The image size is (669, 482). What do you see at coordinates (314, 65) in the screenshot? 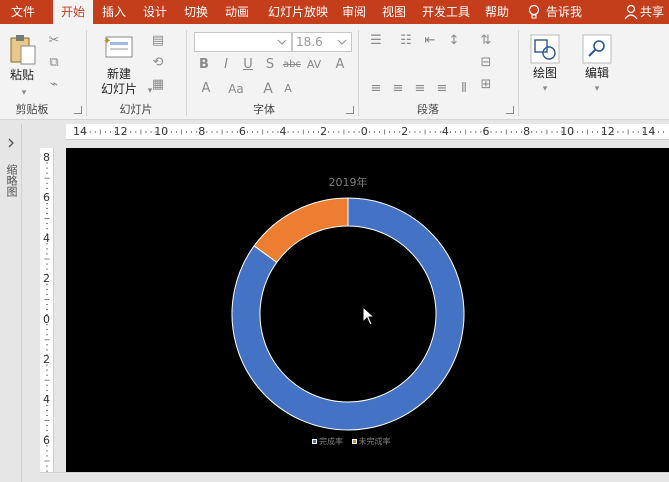
I see `char-spacing-icon: AV` at bounding box center [314, 65].